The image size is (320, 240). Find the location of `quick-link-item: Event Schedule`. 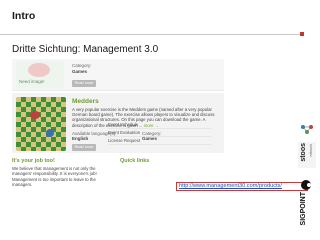

quick-link-item: Event Schedule is located at coordinates (160, 125).